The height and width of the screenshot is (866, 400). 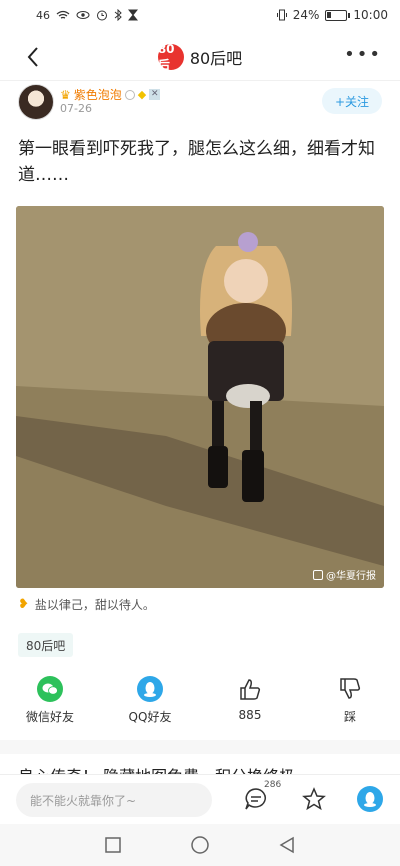 I want to click on qq-label: QQ好友, so click(x=150, y=717).